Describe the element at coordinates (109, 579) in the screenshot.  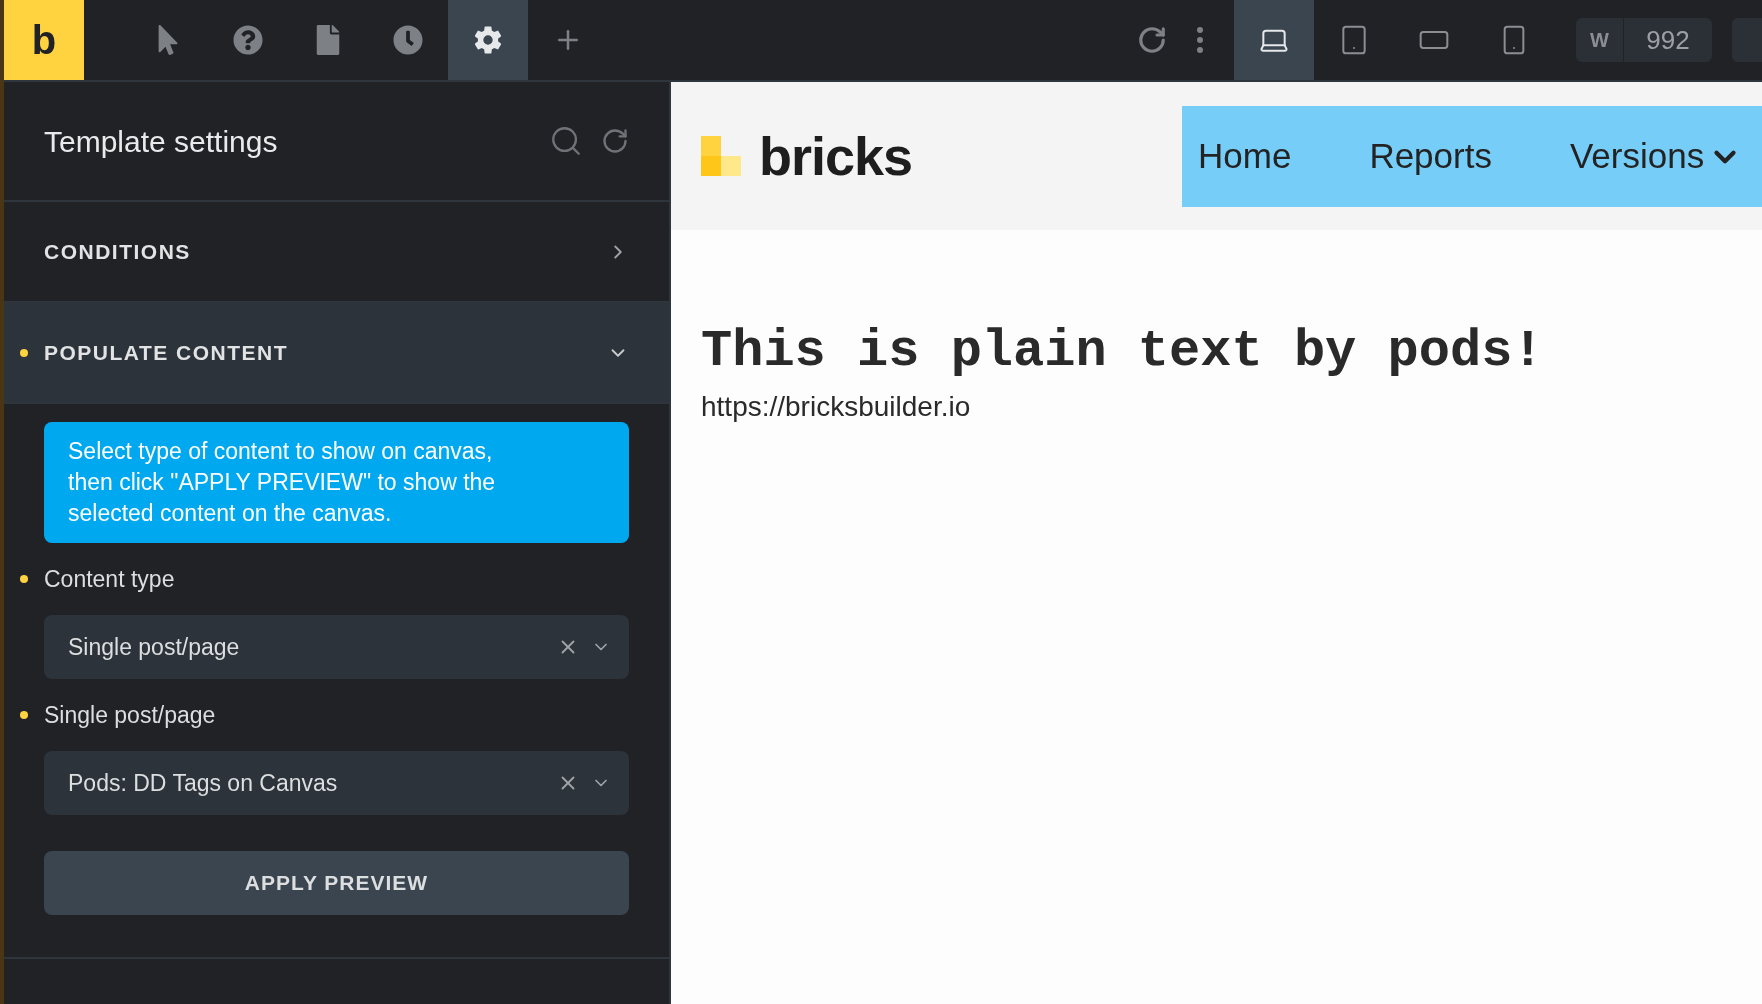
I see `field-label: Content type` at that location.